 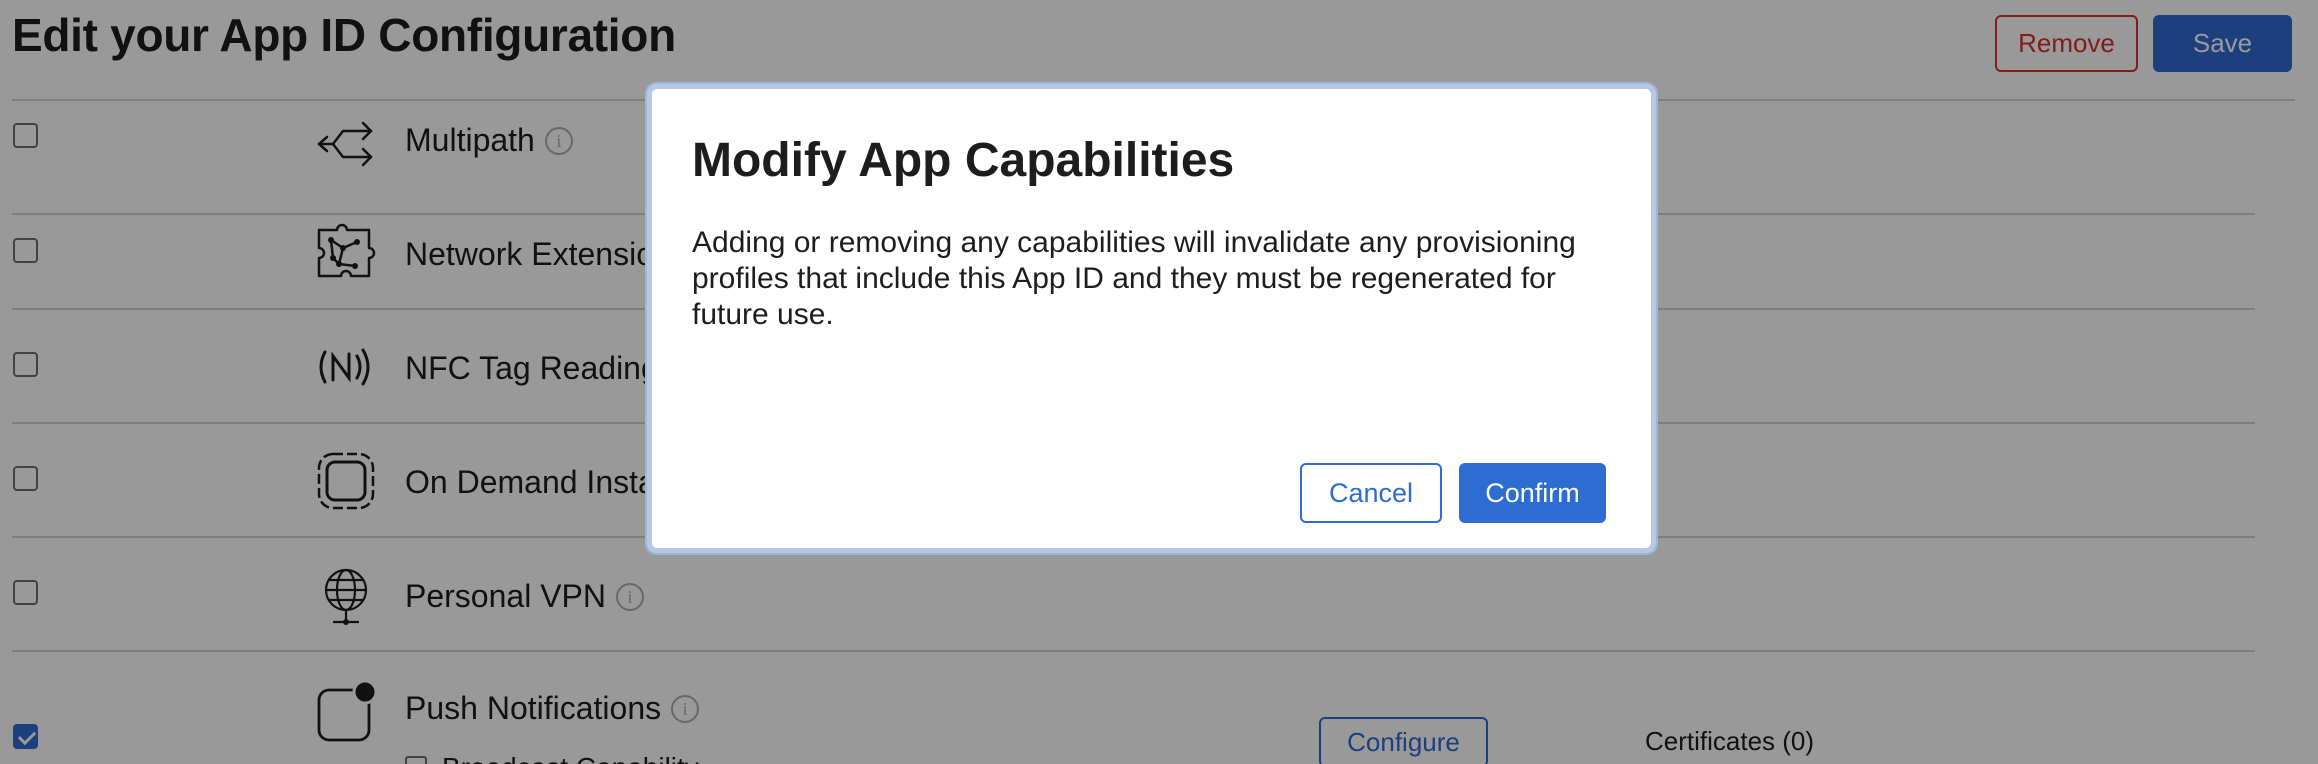 What do you see at coordinates (963, 160) in the screenshot?
I see `dialog-title: Modify App Capabilities` at bounding box center [963, 160].